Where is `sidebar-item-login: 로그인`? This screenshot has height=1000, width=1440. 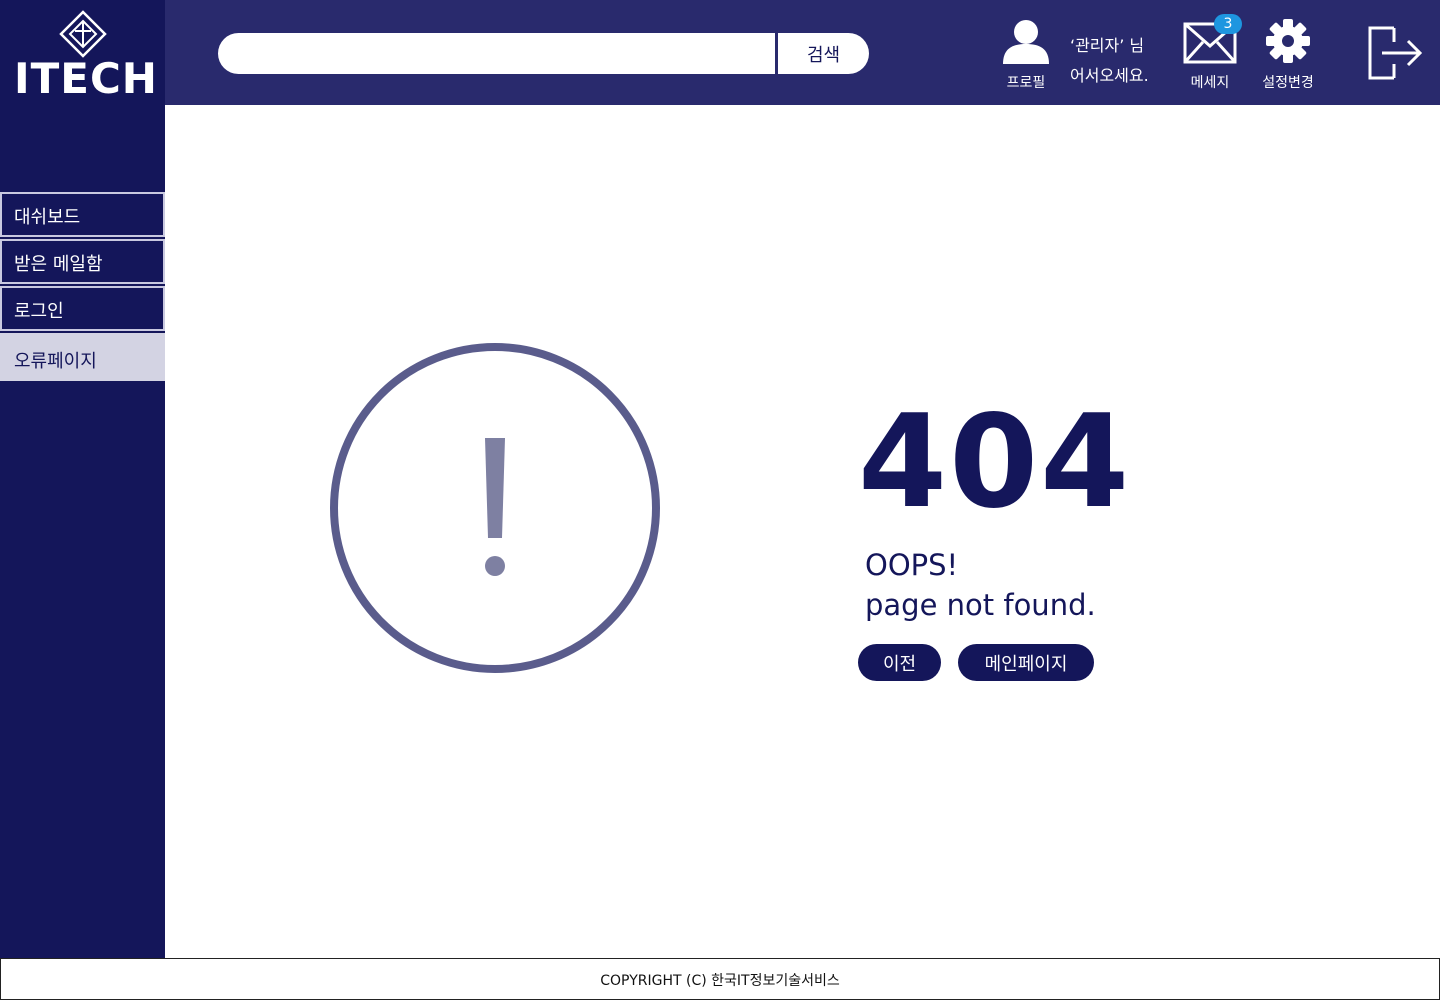 sidebar-item-login: 로그인 is located at coordinates (82, 308).